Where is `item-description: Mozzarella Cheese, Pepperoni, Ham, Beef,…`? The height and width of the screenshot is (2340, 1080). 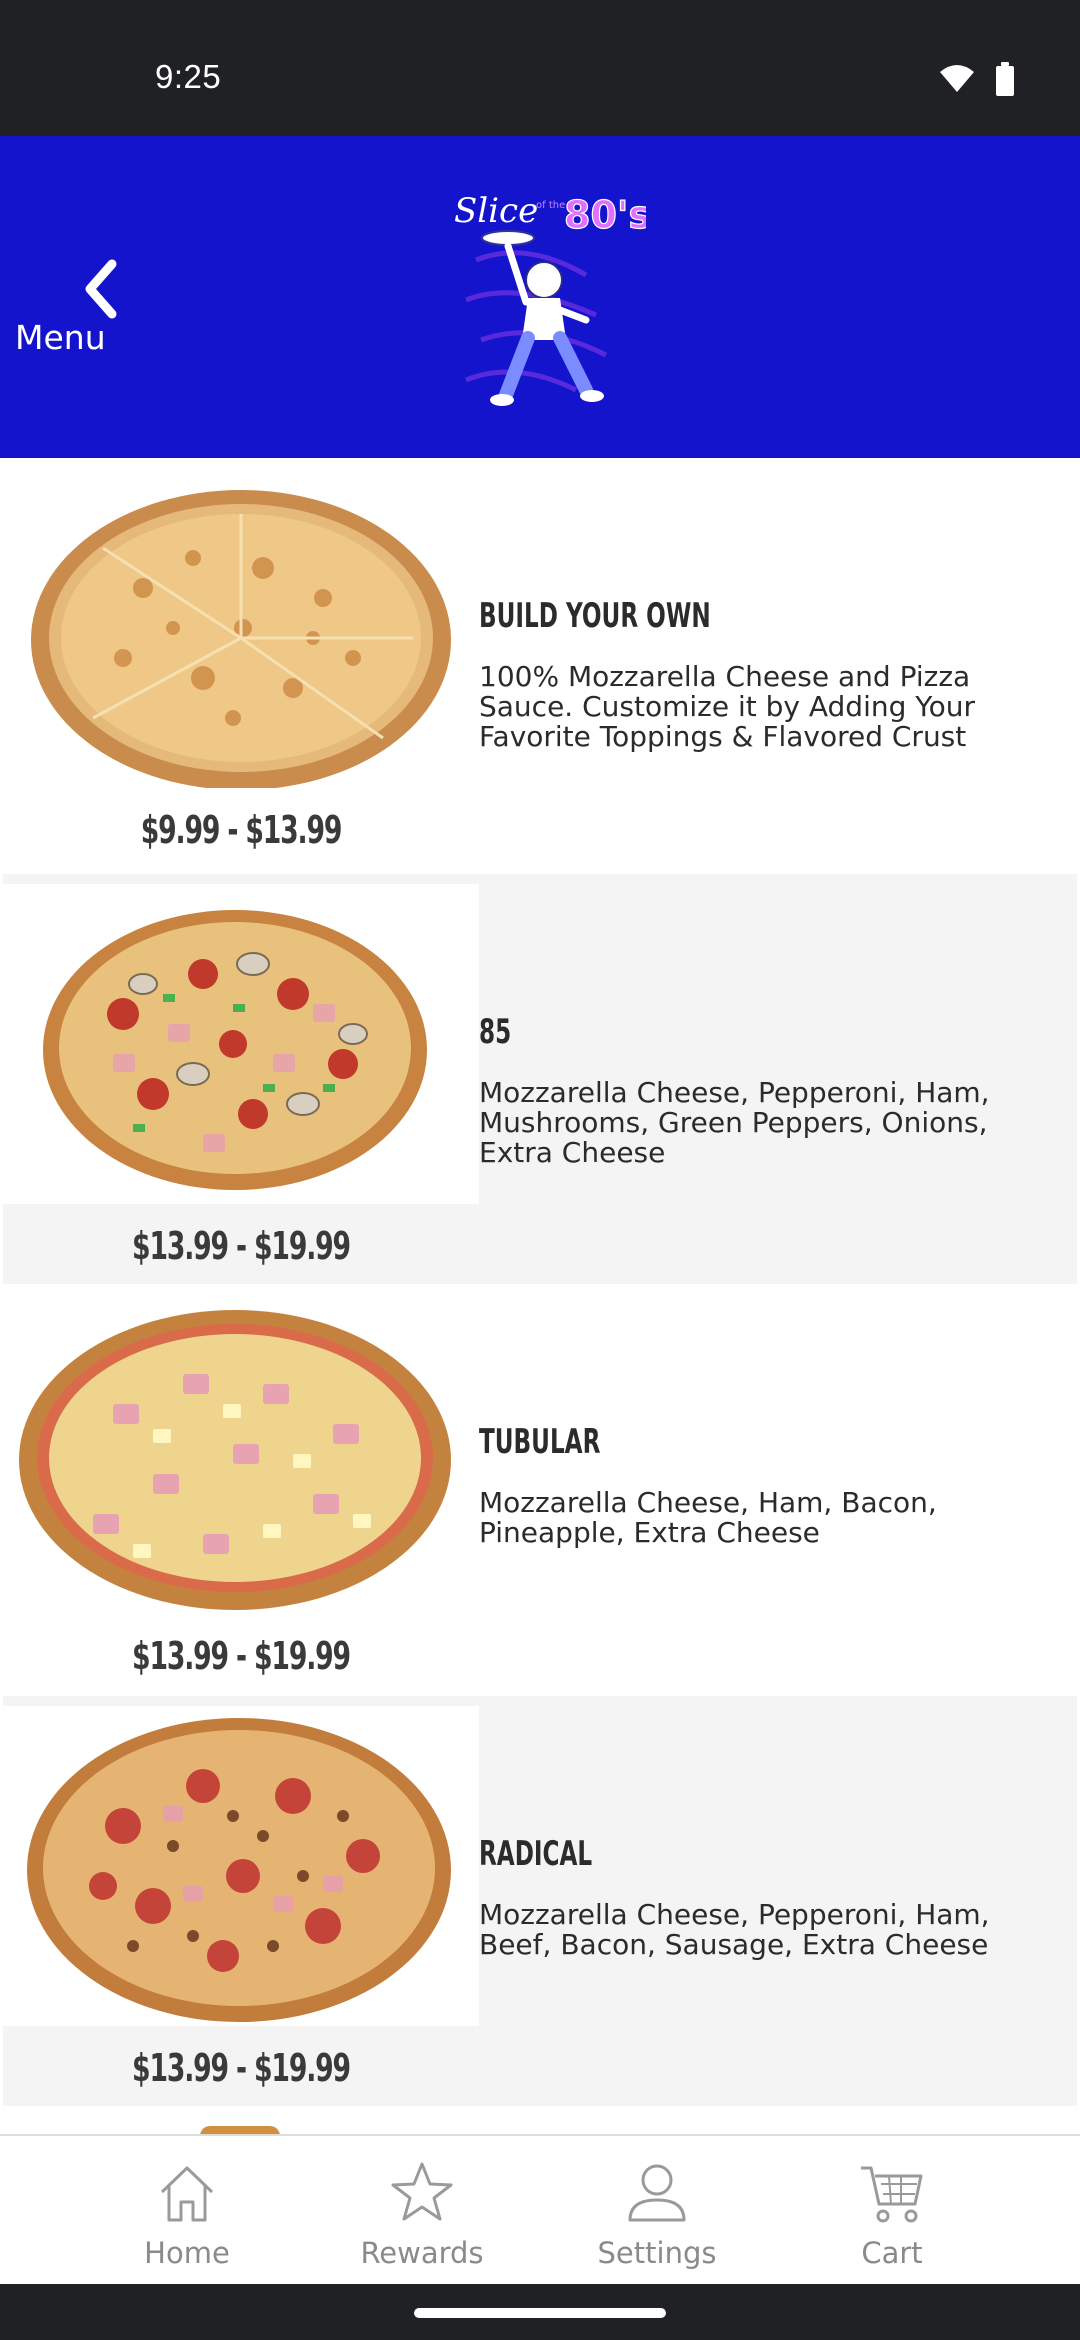
item-description: Mozzarella Cheese, Pepperoni, Ham, Beef,… is located at coordinates (734, 1929).